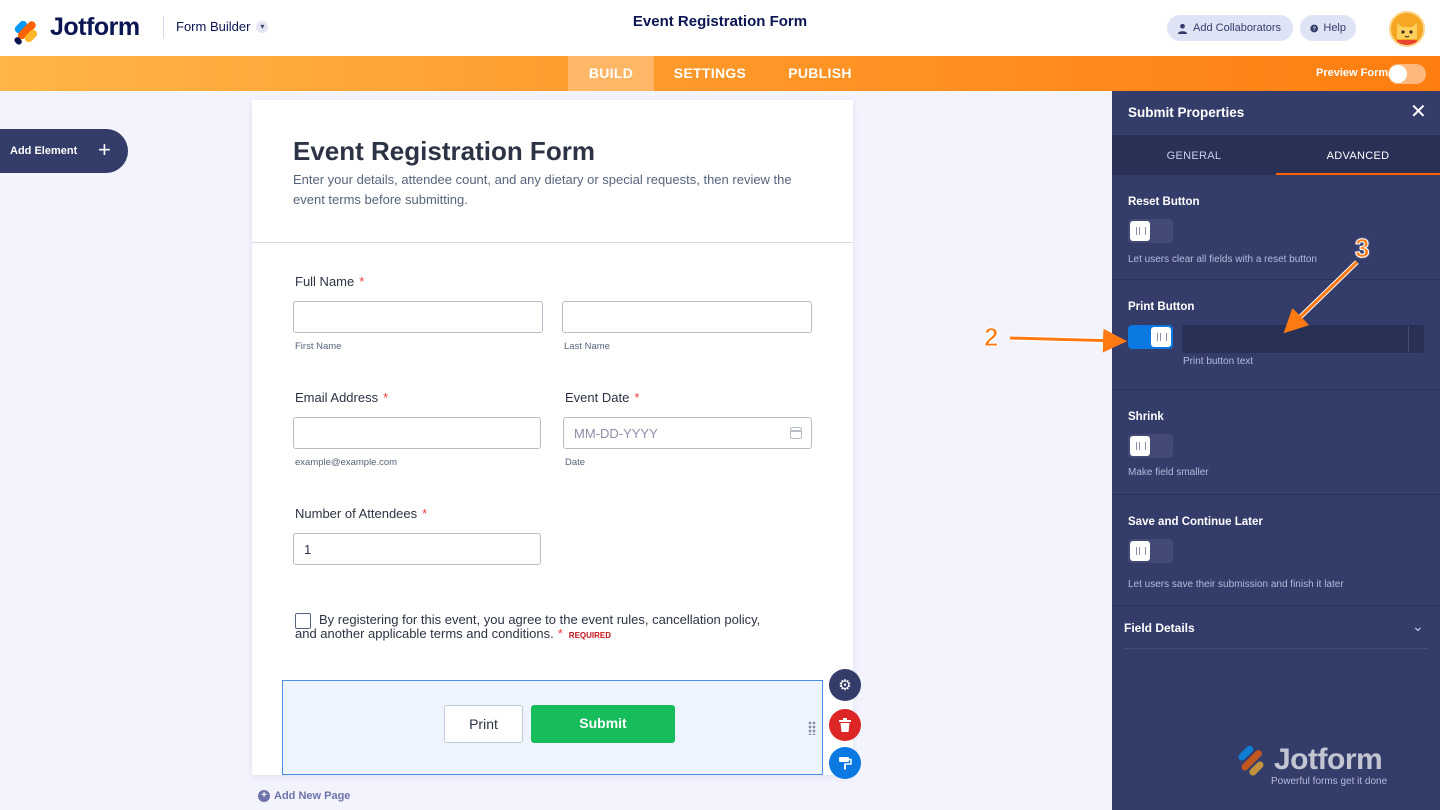 The width and height of the screenshot is (1440, 810). What do you see at coordinates (104, 149) in the screenshot?
I see `plus-icon: +` at bounding box center [104, 149].